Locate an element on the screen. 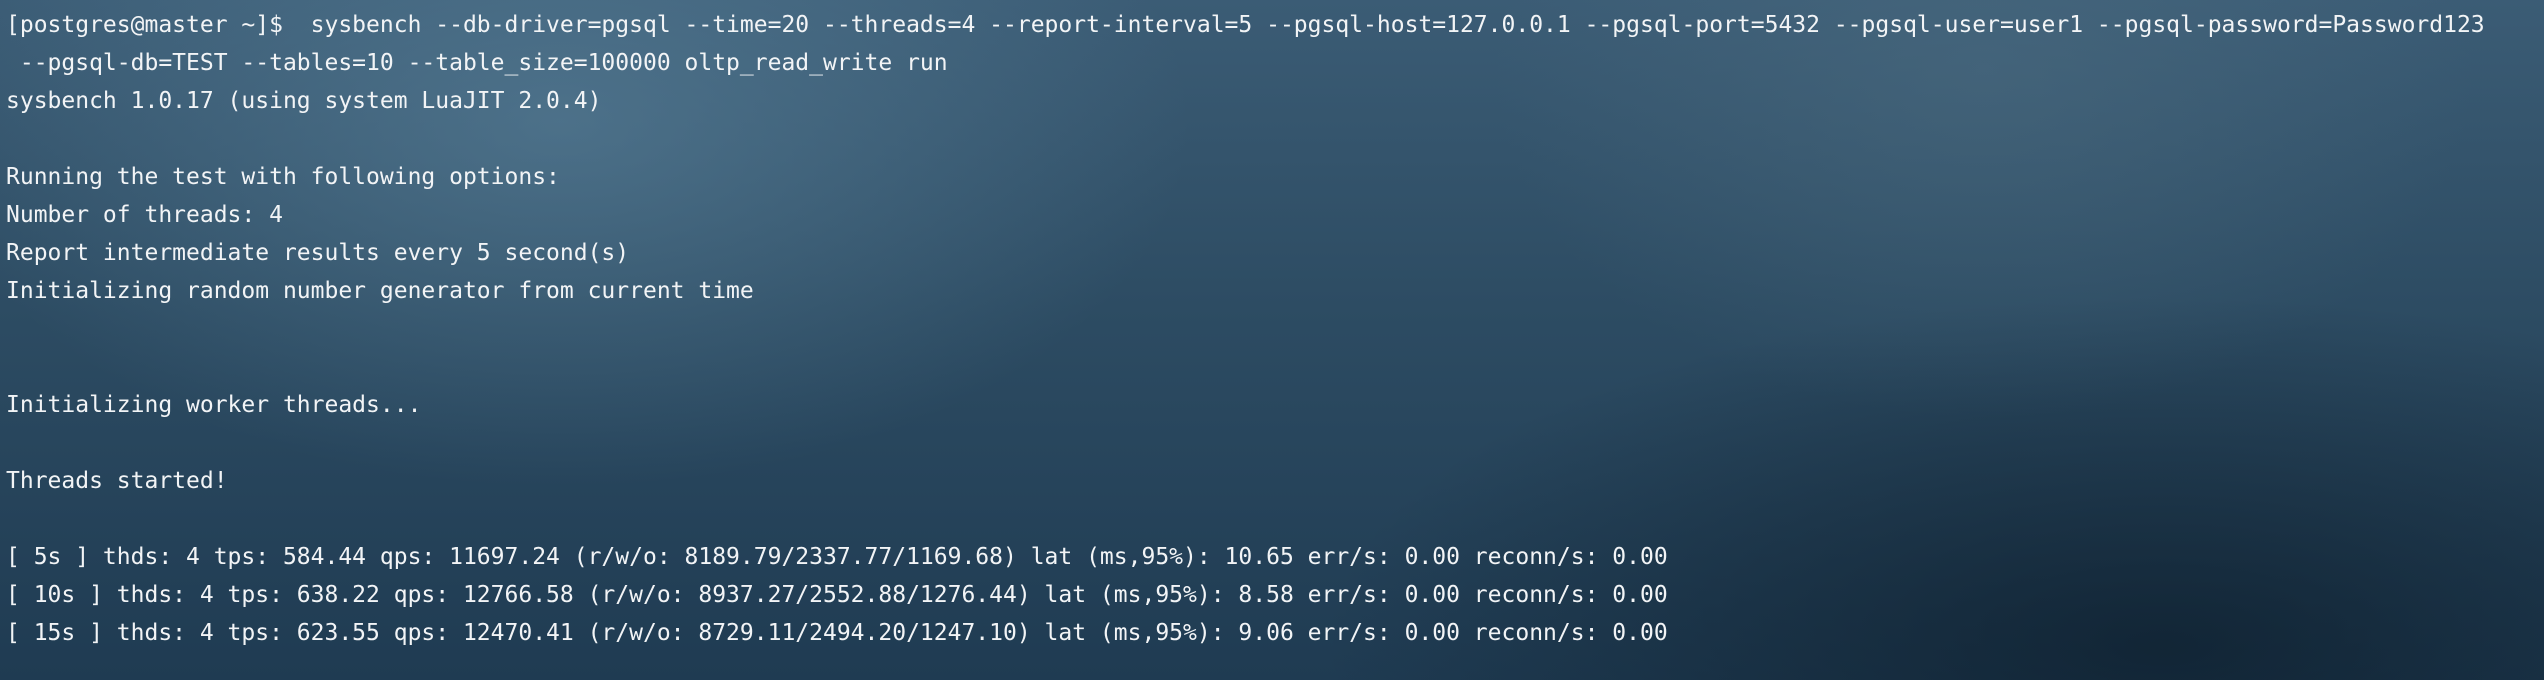 Image resolution: width=2544 pixels, height=680 pixels. options-header-line: Running the test with following options: is located at coordinates (283, 177).